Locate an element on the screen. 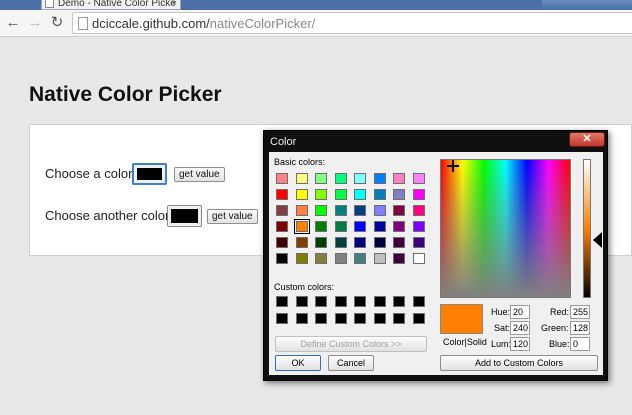 This screenshot has width=632, height=415. forward-arrow-icon: → is located at coordinates (35, 23).